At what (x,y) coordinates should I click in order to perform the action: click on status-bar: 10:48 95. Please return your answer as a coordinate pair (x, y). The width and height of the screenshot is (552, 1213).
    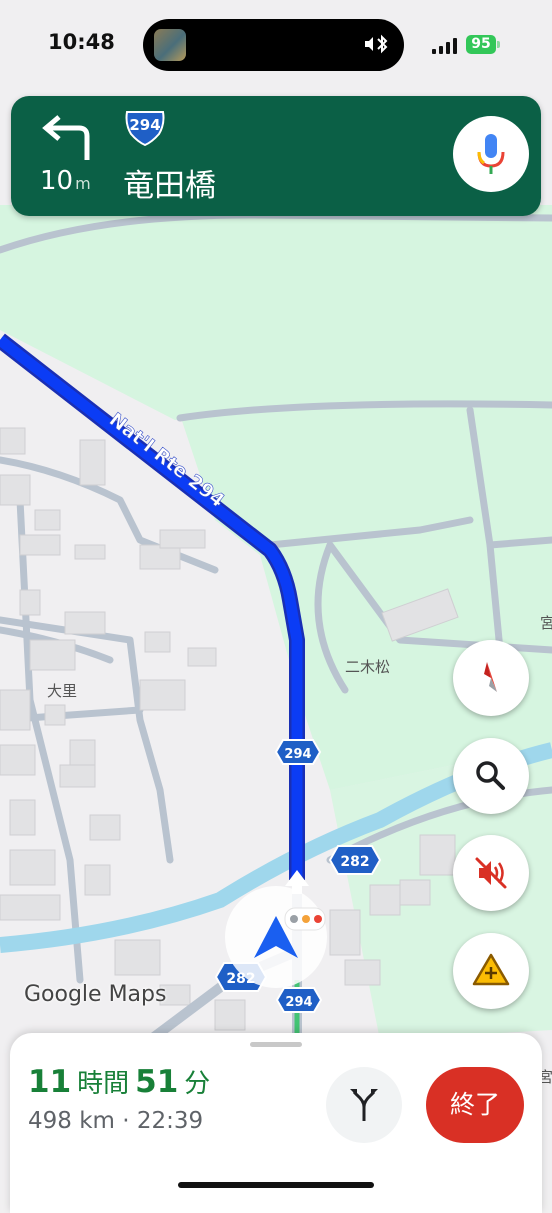
    Looking at the image, I should click on (276, 45).